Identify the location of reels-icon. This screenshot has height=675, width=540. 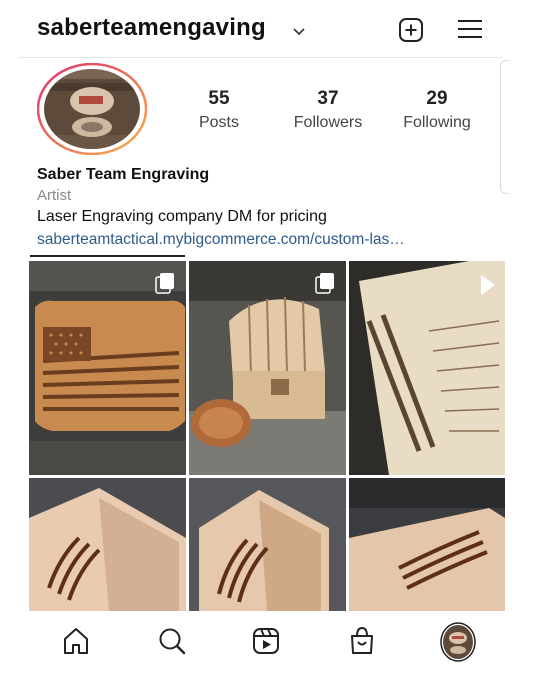
(266, 643).